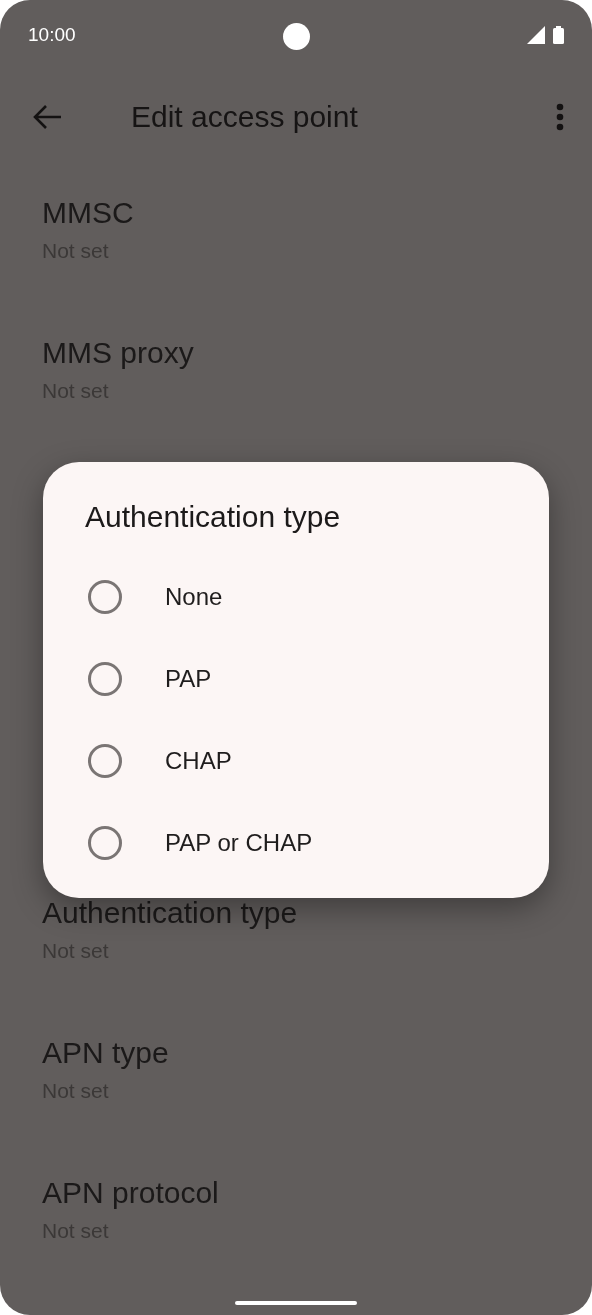 The image size is (592, 1315). Describe the element at coordinates (188, 679) in the screenshot. I see `option-label: PAP` at that location.